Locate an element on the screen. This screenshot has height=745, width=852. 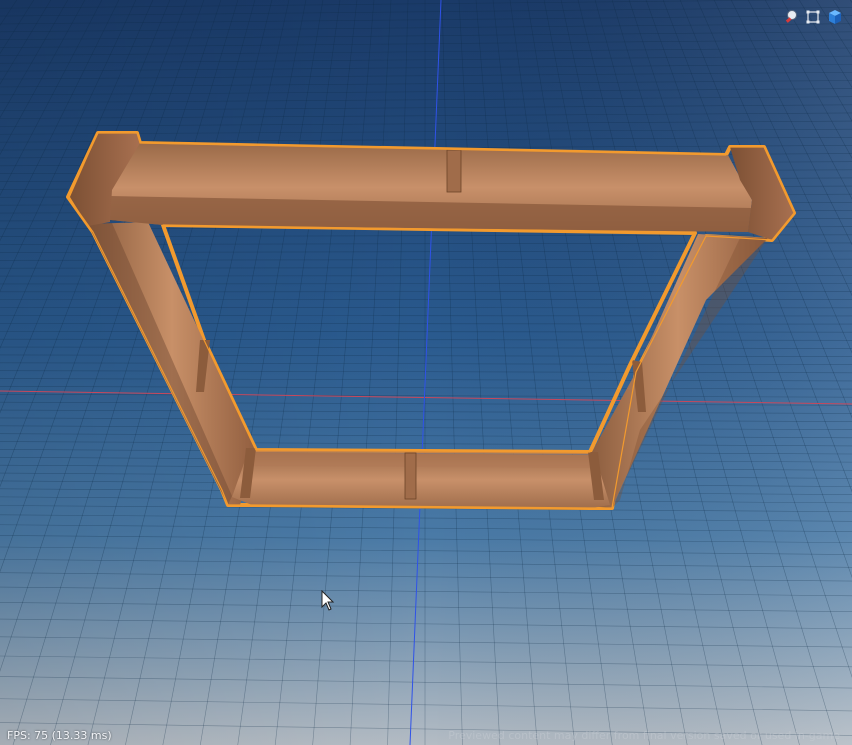
mouse-cursor is located at coordinates (328, 603).